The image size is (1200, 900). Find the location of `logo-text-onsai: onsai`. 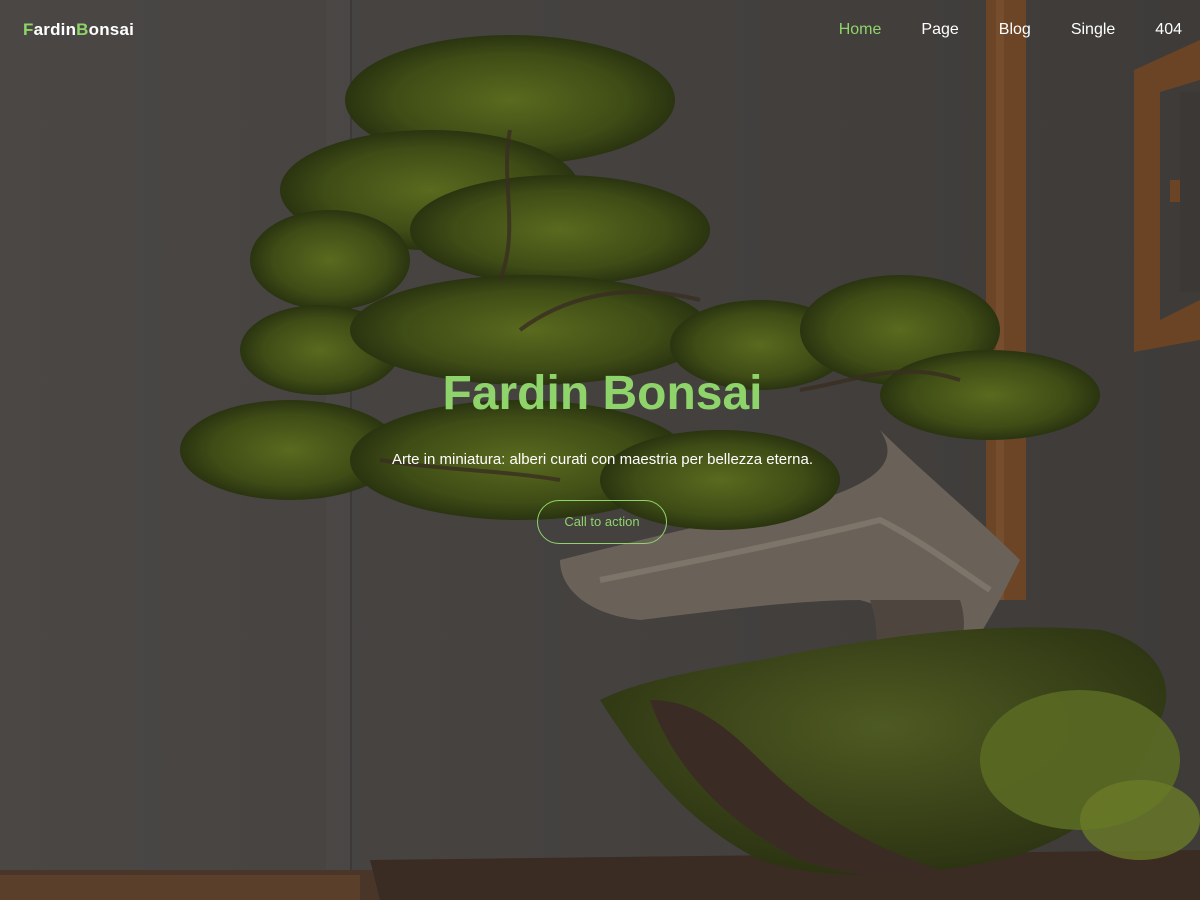

logo-text-onsai: onsai is located at coordinates (111, 29).